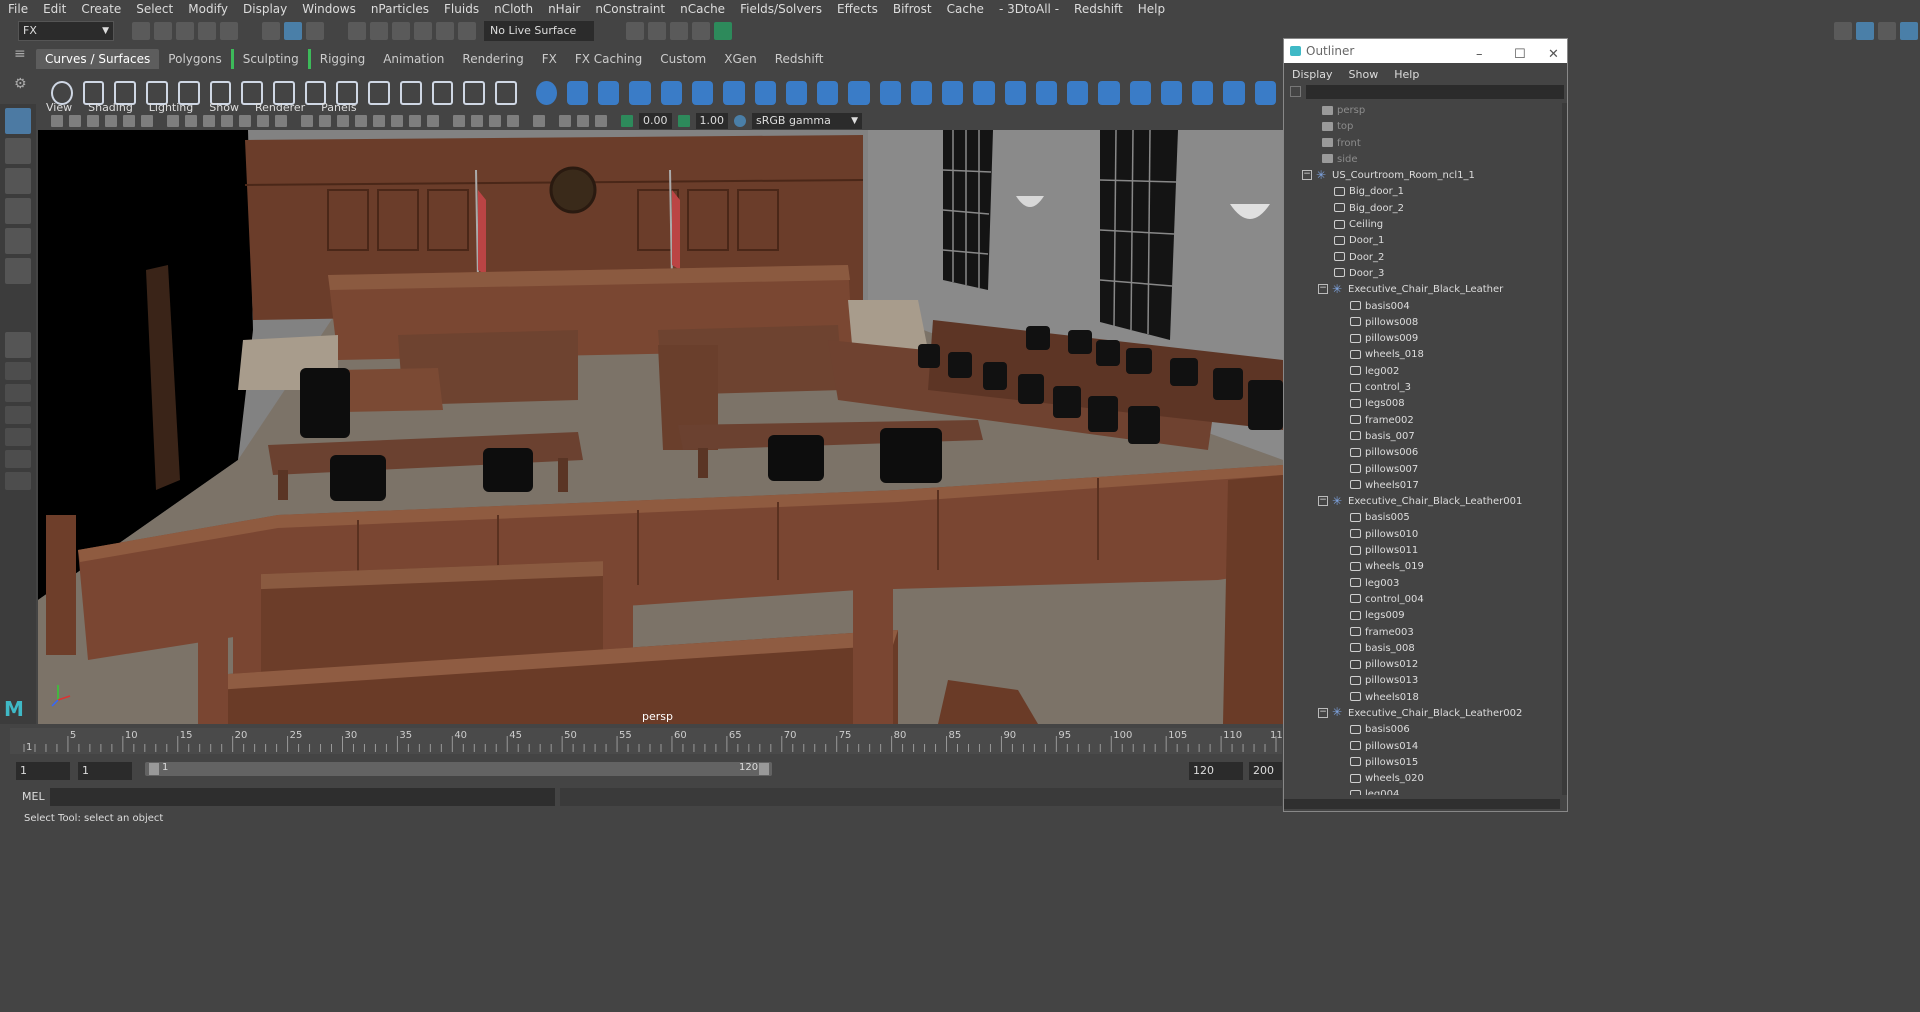 This screenshot has height=1012, width=1920. What do you see at coordinates (18, 371) in the screenshot?
I see `four-view-layout-icon` at bounding box center [18, 371].